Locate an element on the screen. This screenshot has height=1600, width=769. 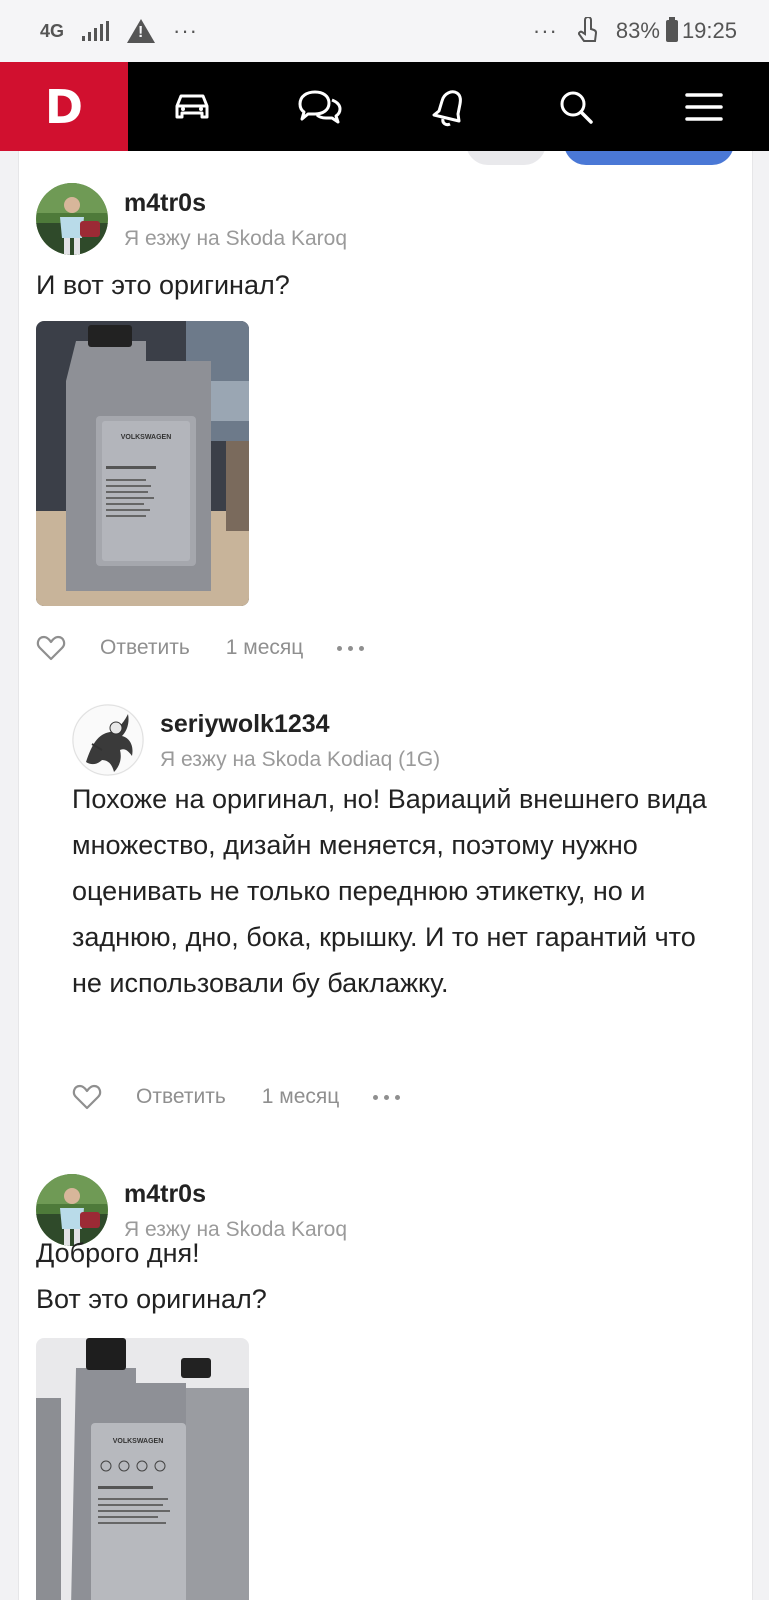
comment-car: Я езжу на Skoda Karoq is located at coordinates (235, 239).